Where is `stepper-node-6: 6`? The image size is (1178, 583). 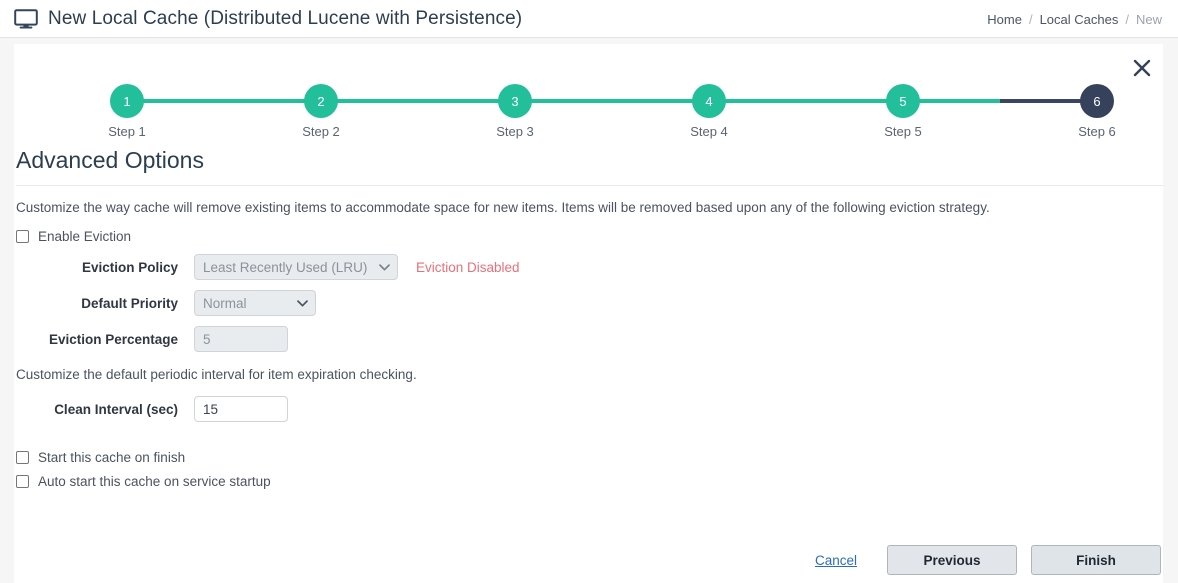
stepper-node-6: 6 is located at coordinates (1097, 101).